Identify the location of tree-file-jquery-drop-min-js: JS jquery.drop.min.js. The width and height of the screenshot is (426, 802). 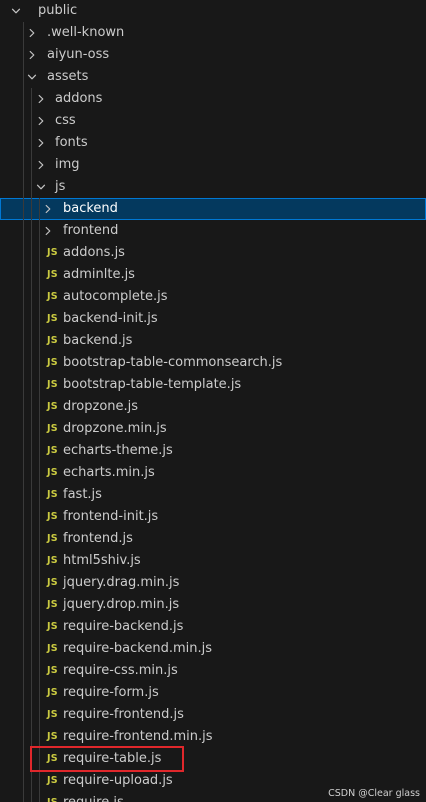
(213, 605).